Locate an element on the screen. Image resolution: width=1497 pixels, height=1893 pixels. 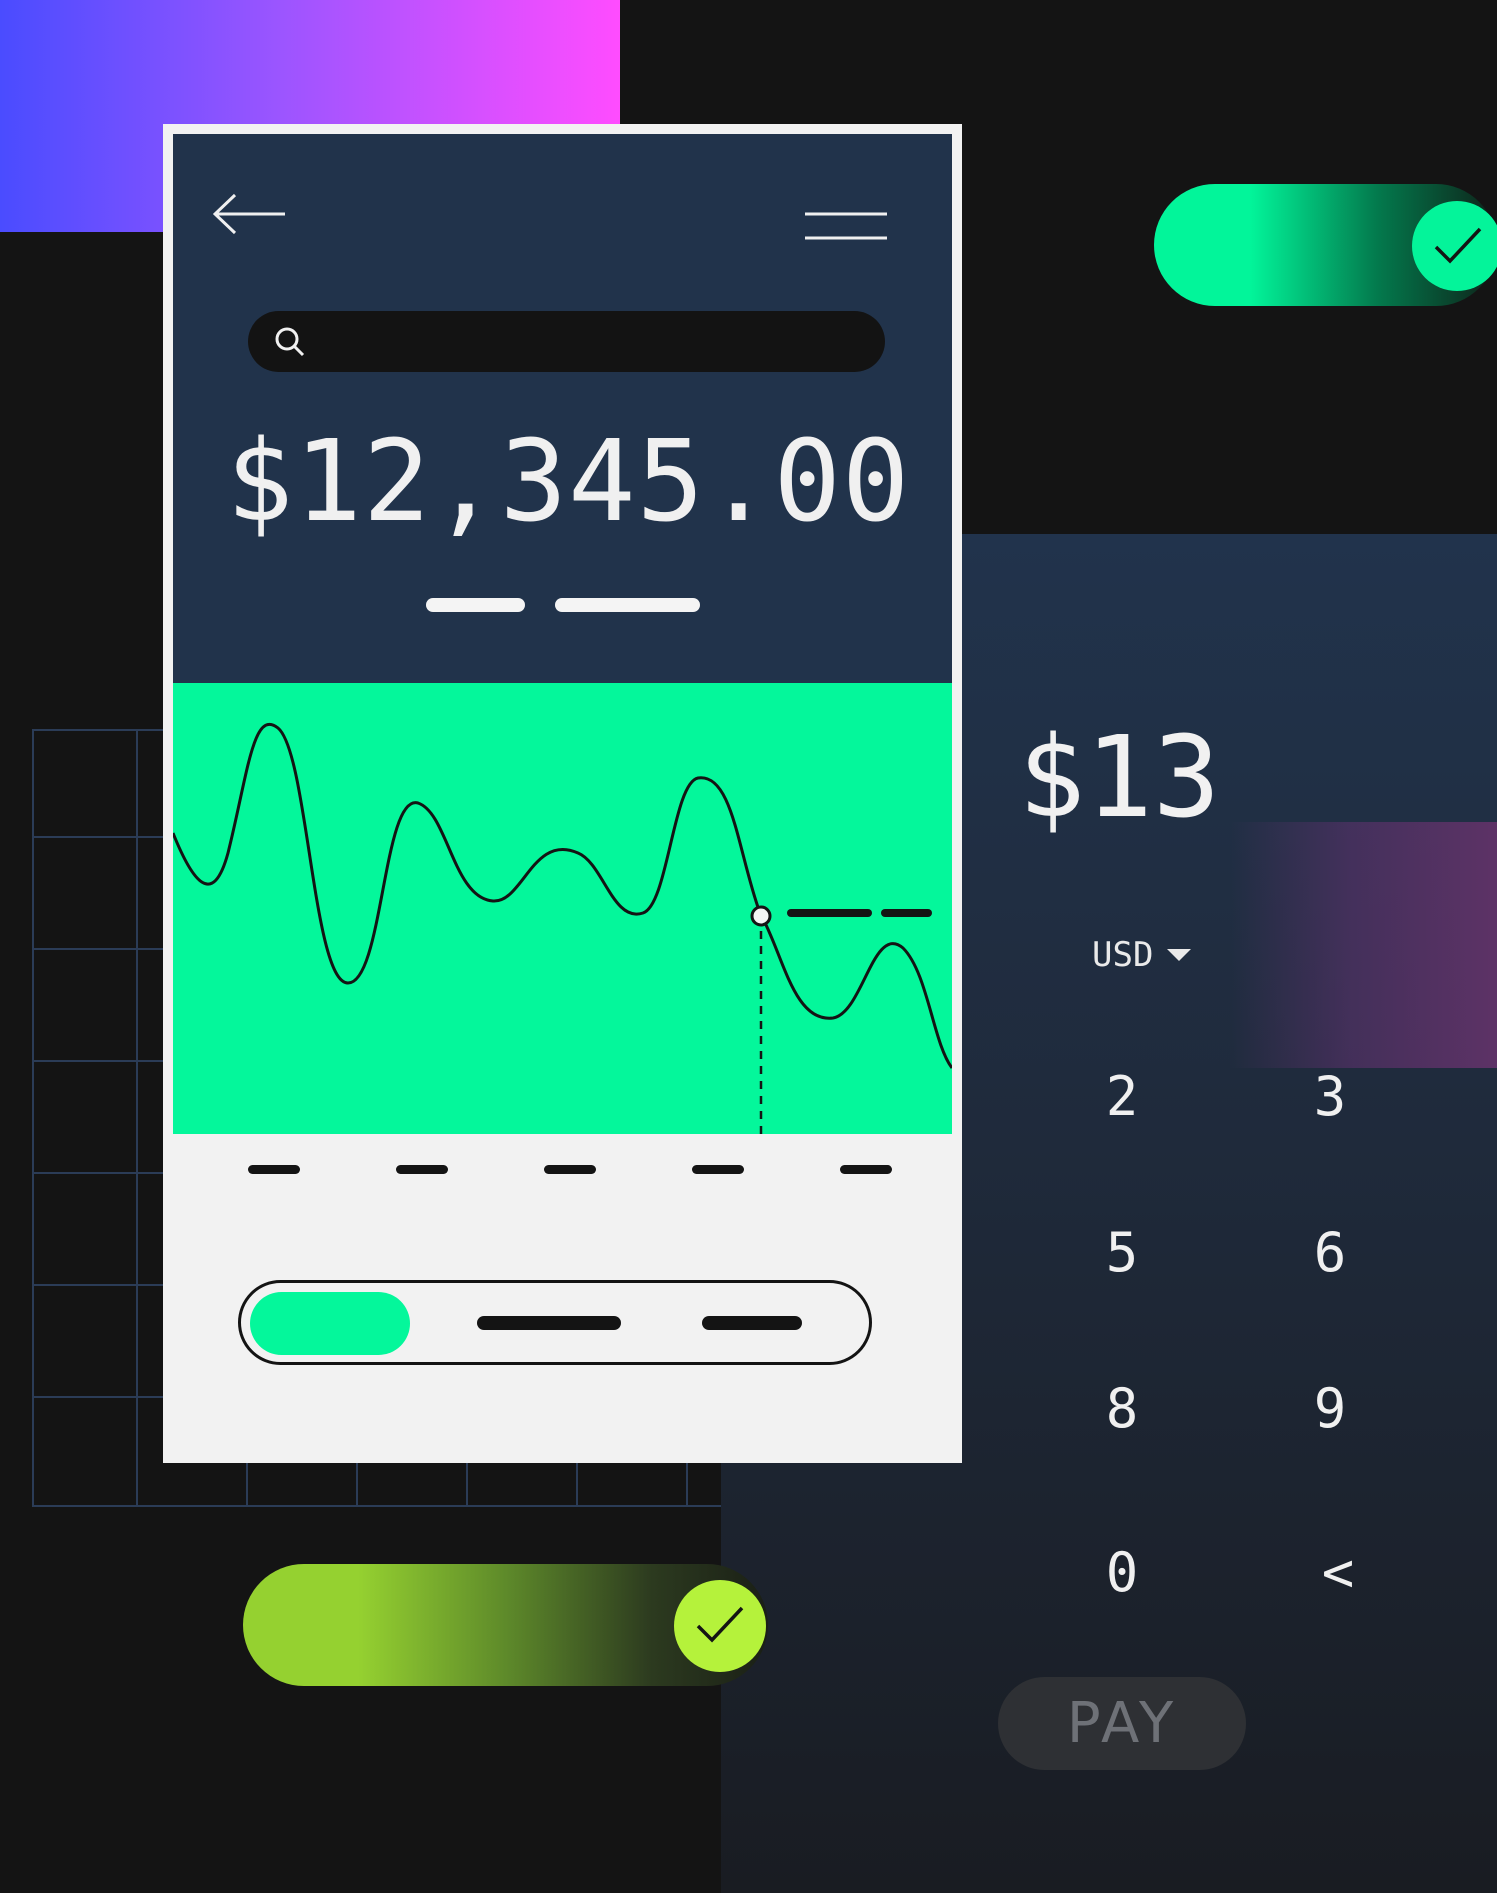
key-6: 6 is located at coordinates (1330, 1253).